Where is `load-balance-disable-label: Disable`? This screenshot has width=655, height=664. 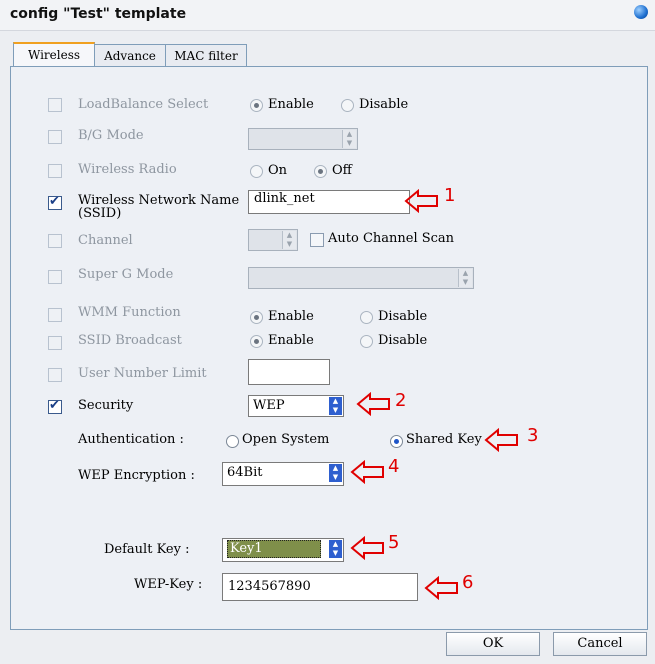
load-balance-disable-label: Disable is located at coordinates (384, 104).